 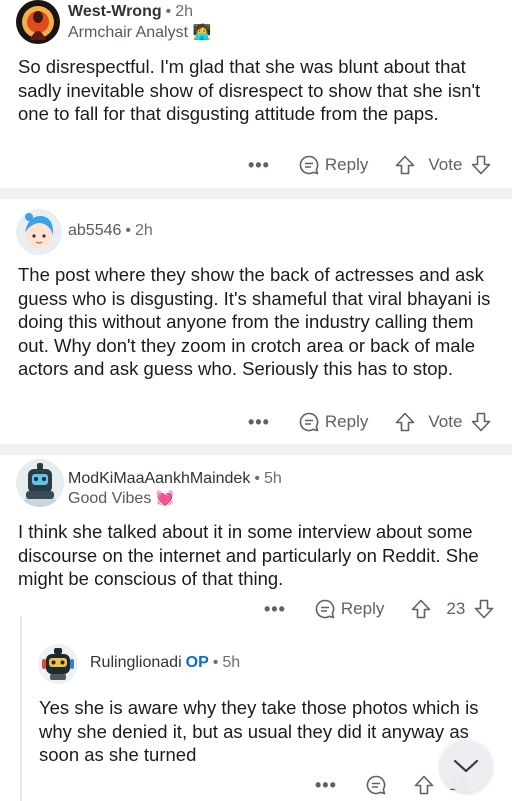 I want to click on collapse-thread-button, so click(x=466, y=766).